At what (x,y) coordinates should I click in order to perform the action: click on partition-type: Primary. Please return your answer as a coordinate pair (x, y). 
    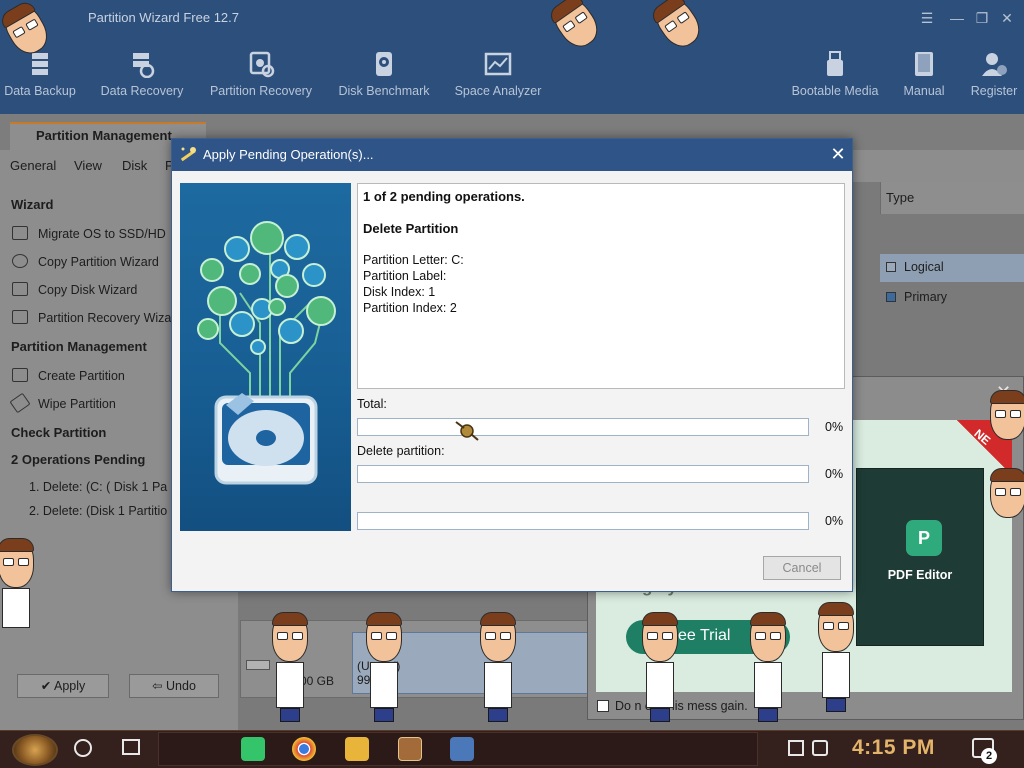
    Looking at the image, I should click on (926, 297).